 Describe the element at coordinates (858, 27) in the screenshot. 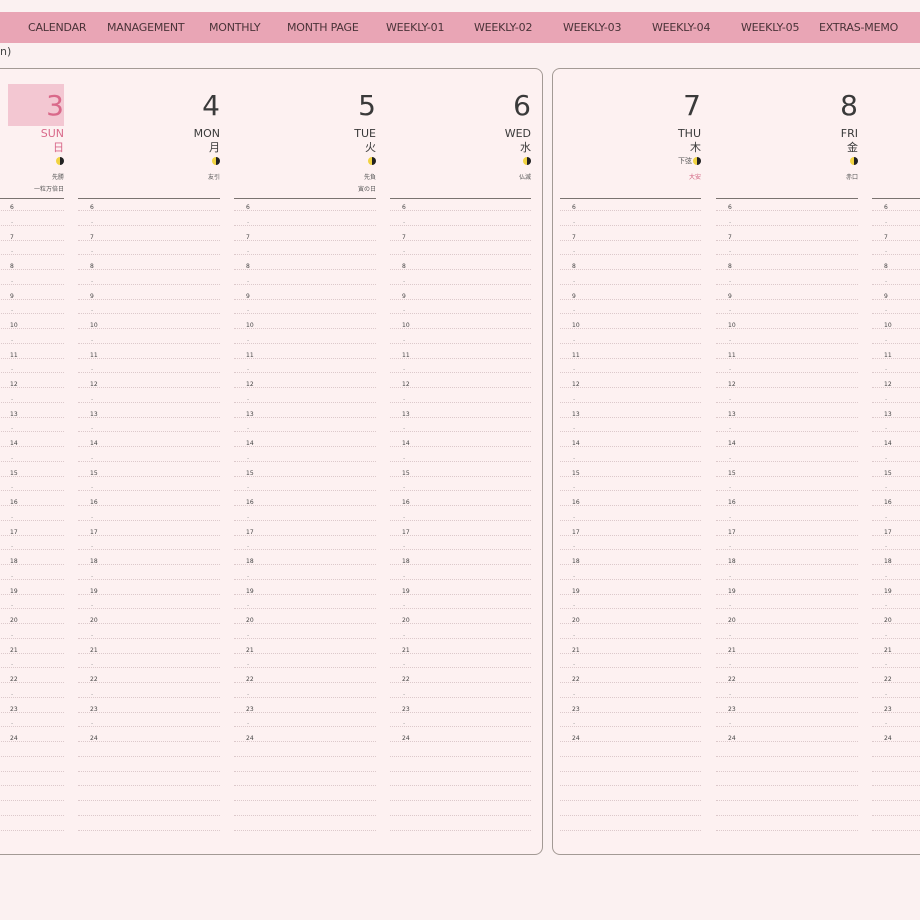

I see `tab-extras-memo: EXTRAS-MEMO` at that location.